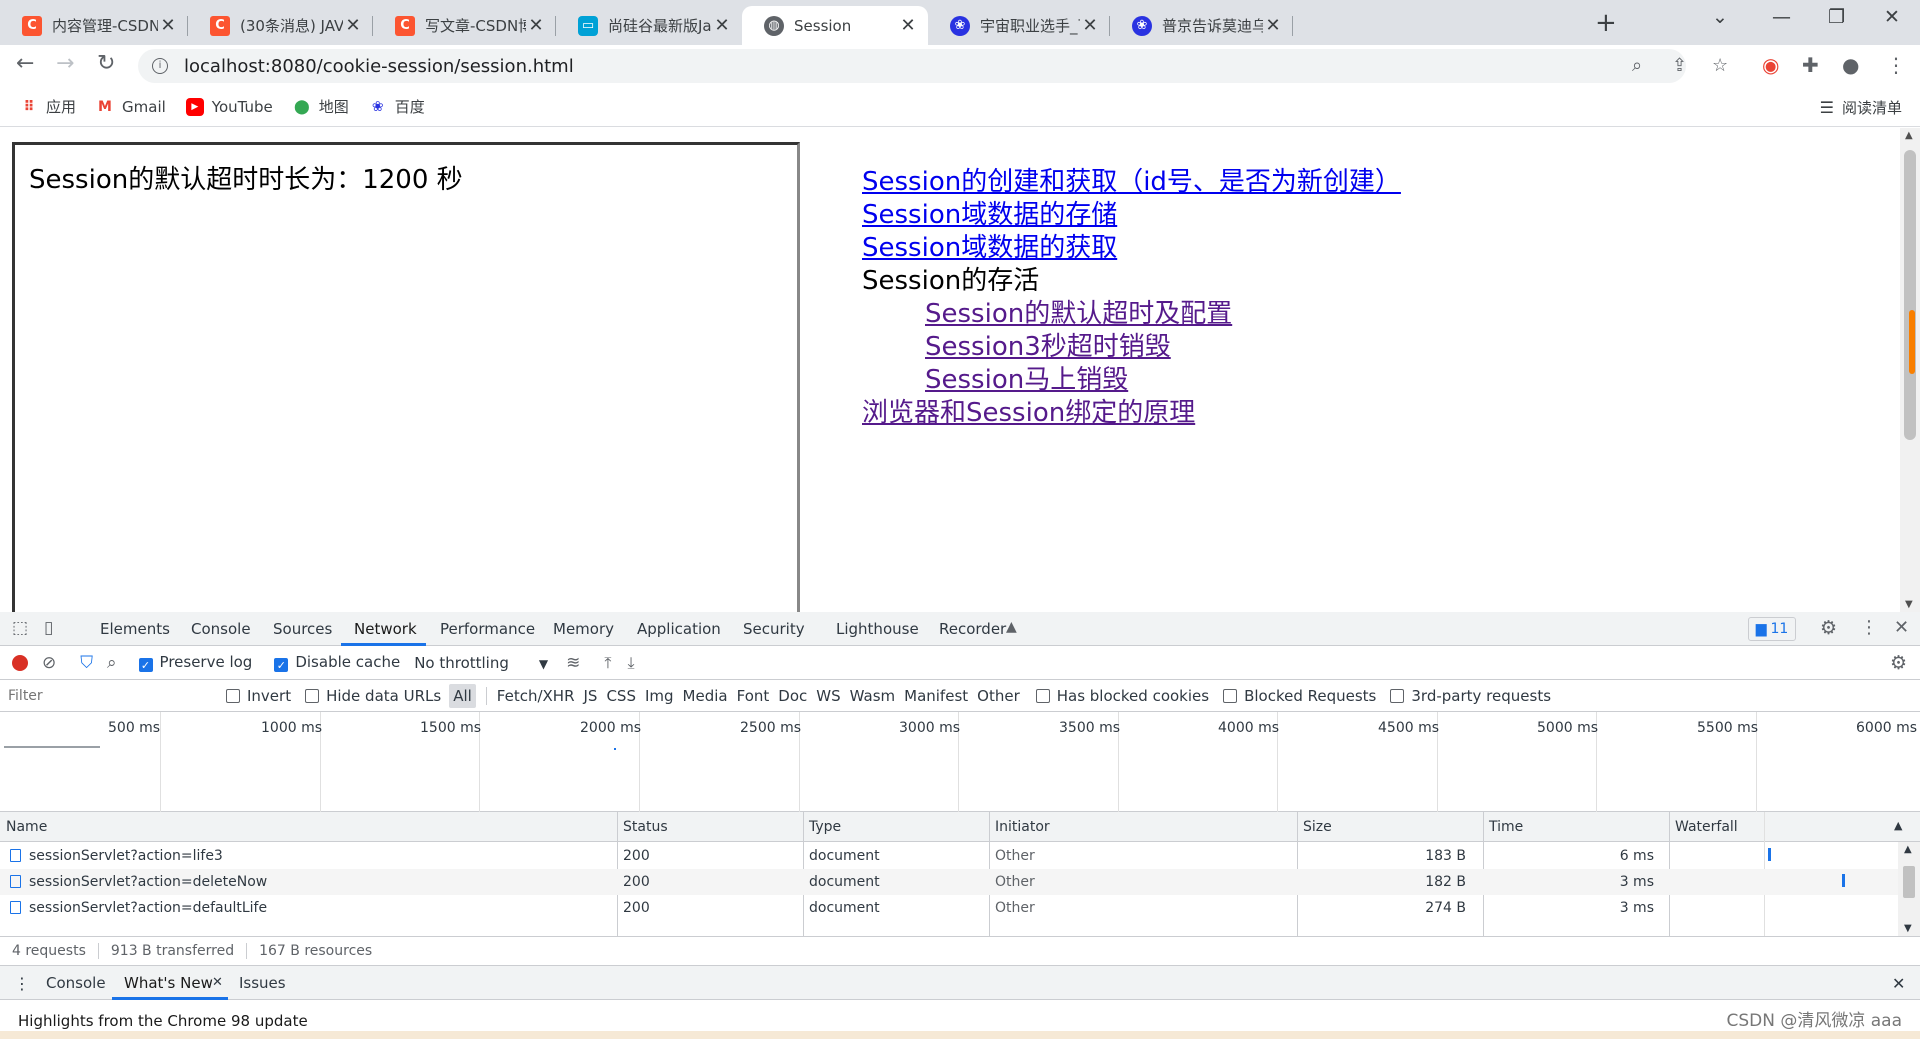 The image size is (1920, 1039). I want to click on bookmark-apps: ⠿ 应用, so click(48, 106).